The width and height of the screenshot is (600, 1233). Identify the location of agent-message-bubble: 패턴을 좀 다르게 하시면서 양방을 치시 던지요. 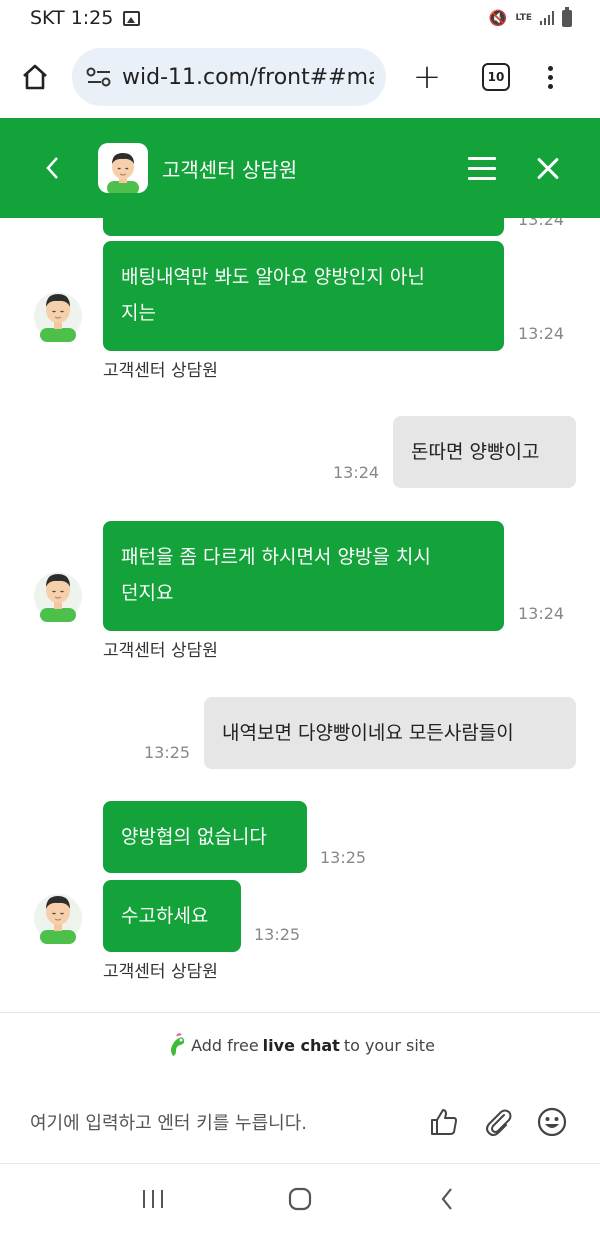
(303, 576).